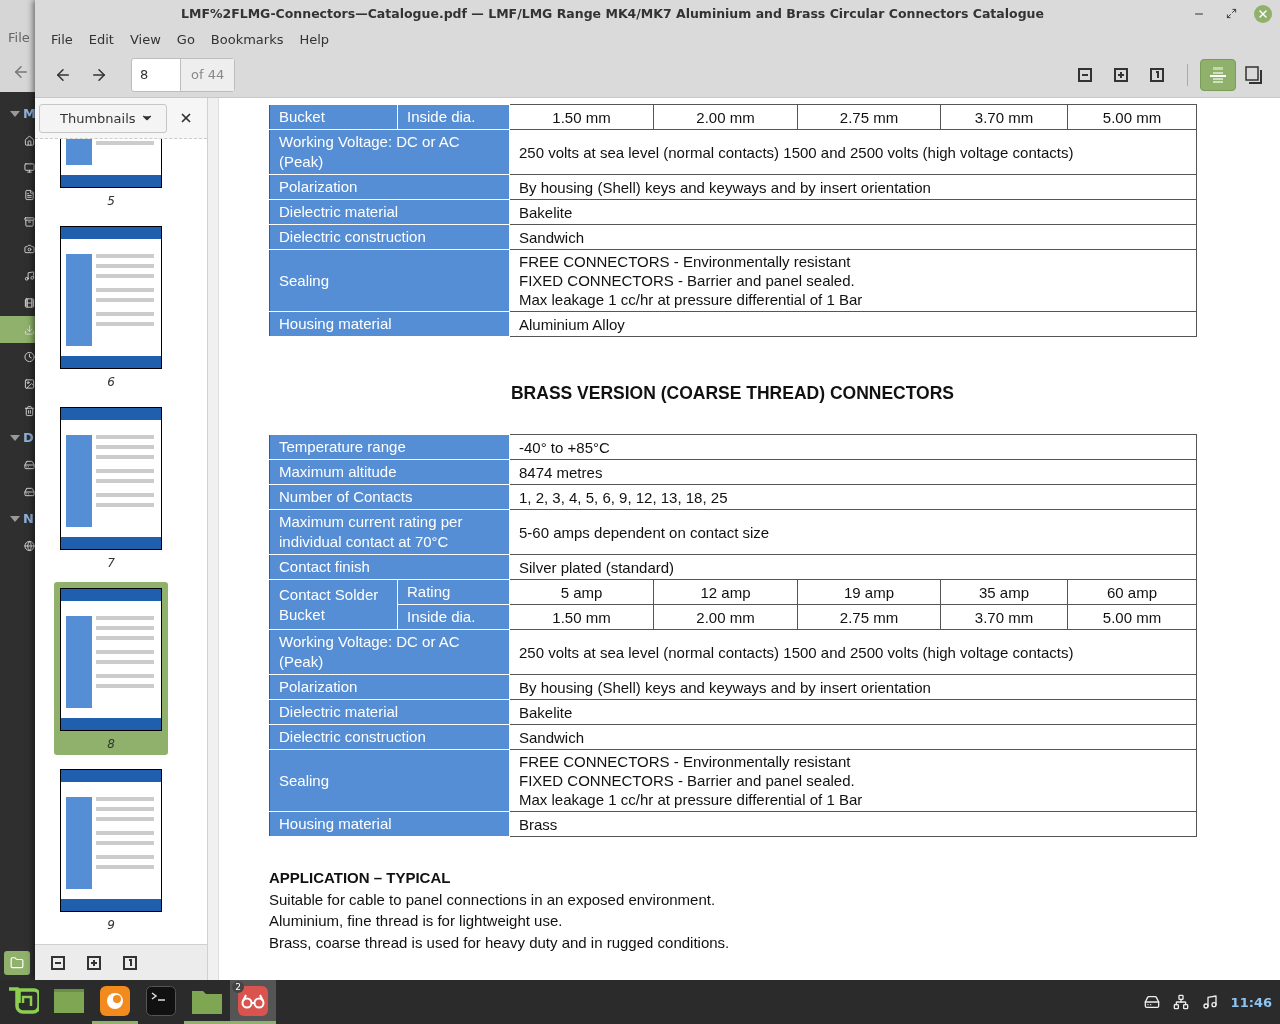 Image resolution: width=1280 pixels, height=1024 pixels. Describe the element at coordinates (111, 563) in the screenshot. I see `page-number: 7` at that location.